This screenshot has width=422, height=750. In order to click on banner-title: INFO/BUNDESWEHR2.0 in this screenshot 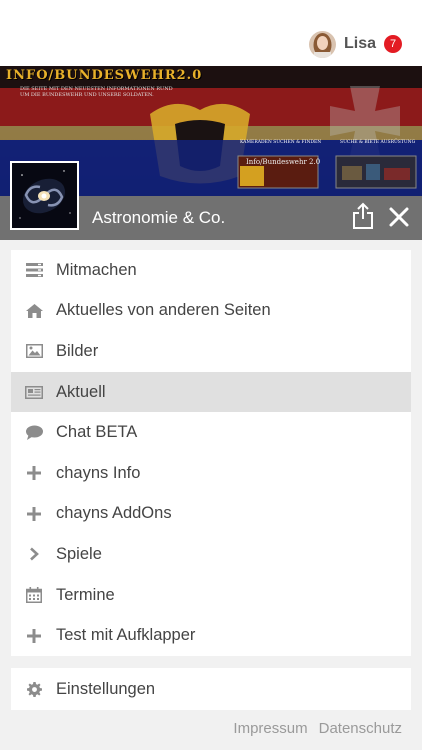, I will do `click(104, 75)`.